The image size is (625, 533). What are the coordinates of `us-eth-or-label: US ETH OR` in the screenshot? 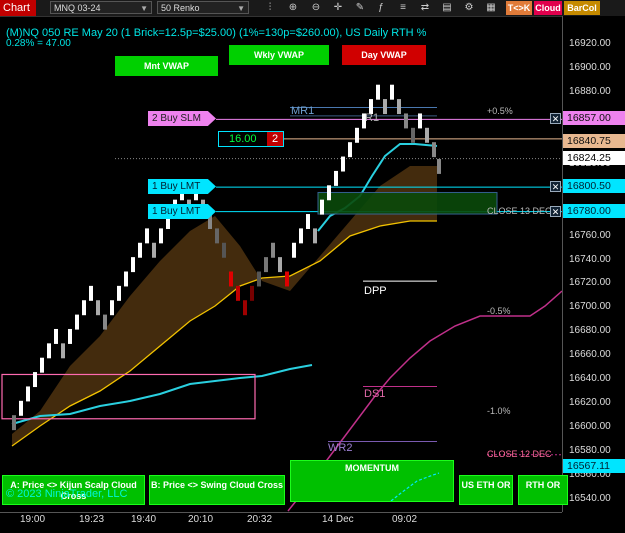 It's located at (486, 485).